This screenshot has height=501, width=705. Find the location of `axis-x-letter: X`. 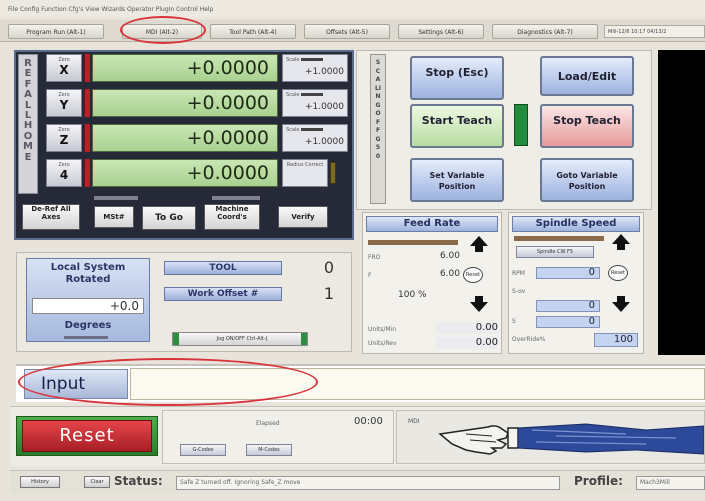

axis-x-letter: X is located at coordinates (64, 70).